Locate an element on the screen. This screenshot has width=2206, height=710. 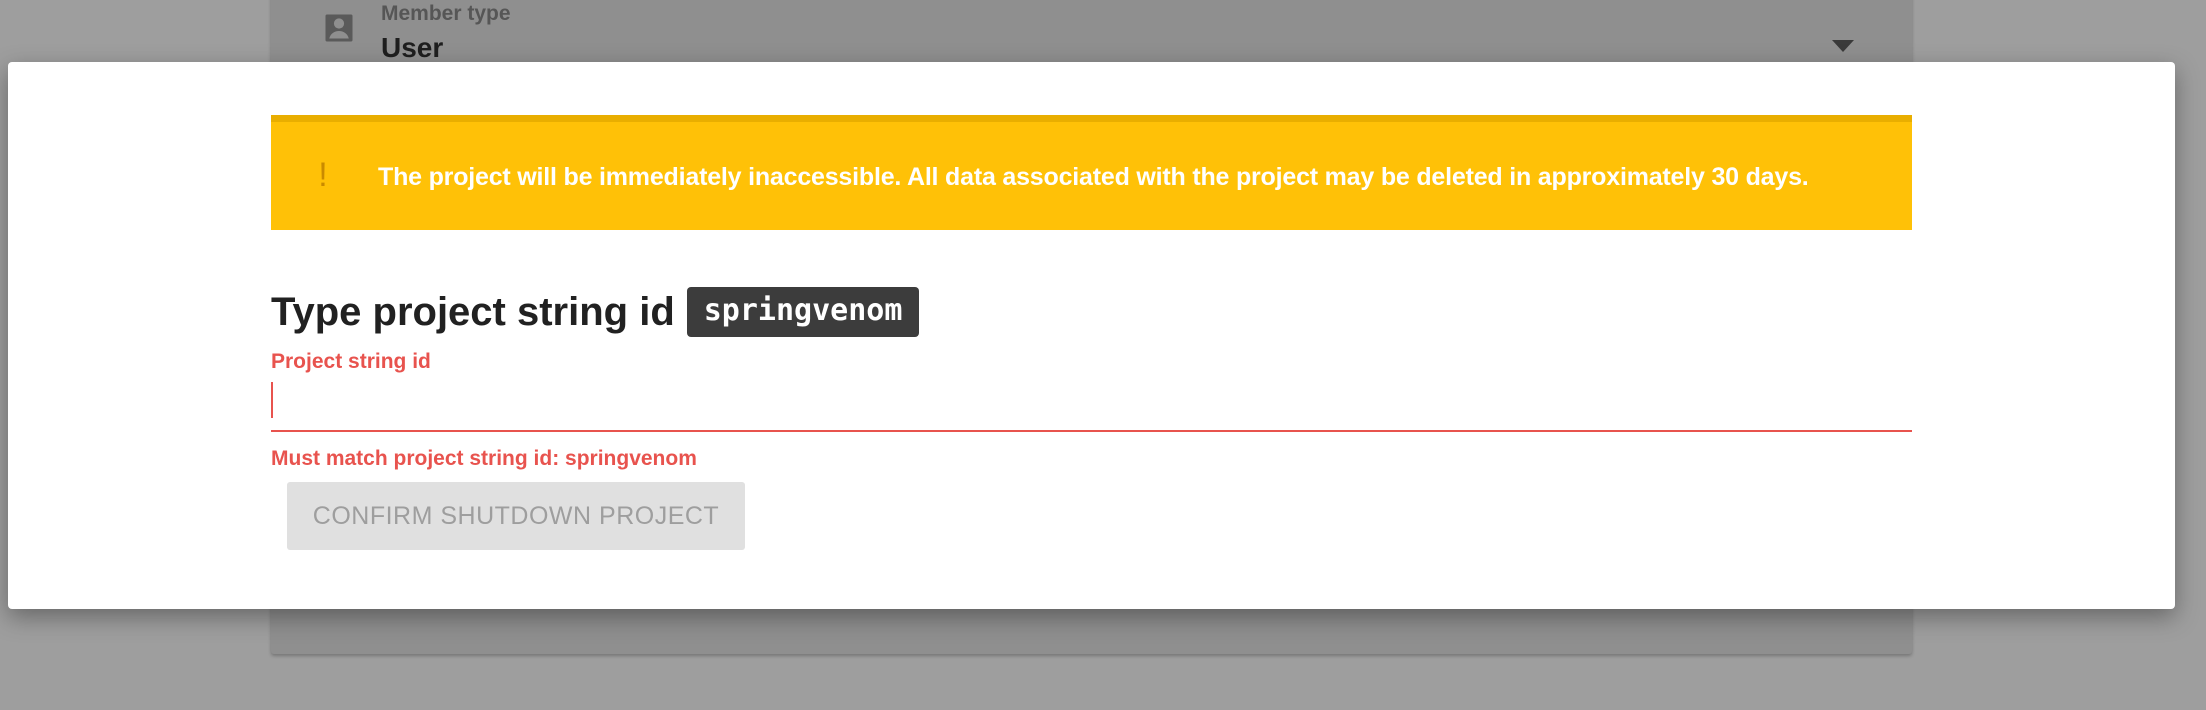
confirm-shutdown-button: CONFIRM SHUTDOWN PROJECT is located at coordinates (516, 516).